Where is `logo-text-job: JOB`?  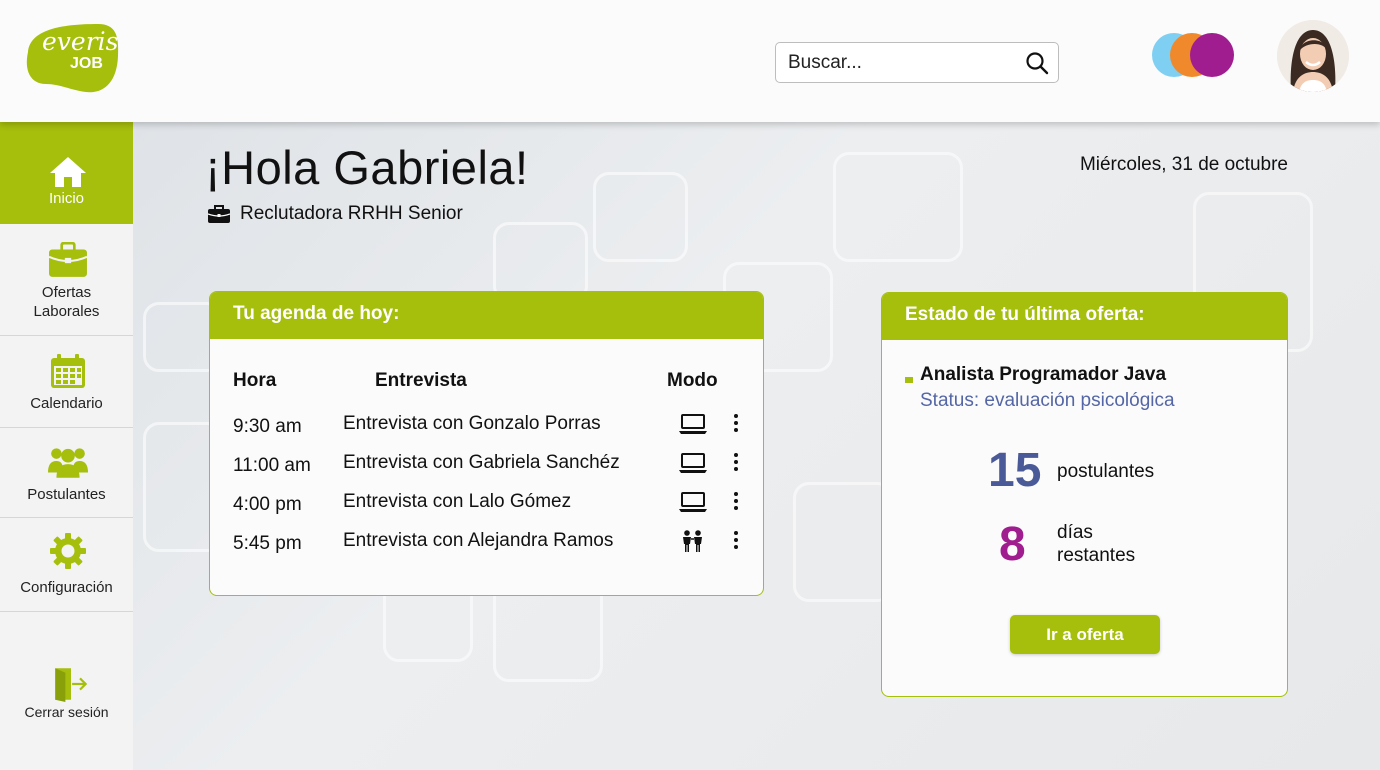
logo-text-job: JOB is located at coordinates (86, 63).